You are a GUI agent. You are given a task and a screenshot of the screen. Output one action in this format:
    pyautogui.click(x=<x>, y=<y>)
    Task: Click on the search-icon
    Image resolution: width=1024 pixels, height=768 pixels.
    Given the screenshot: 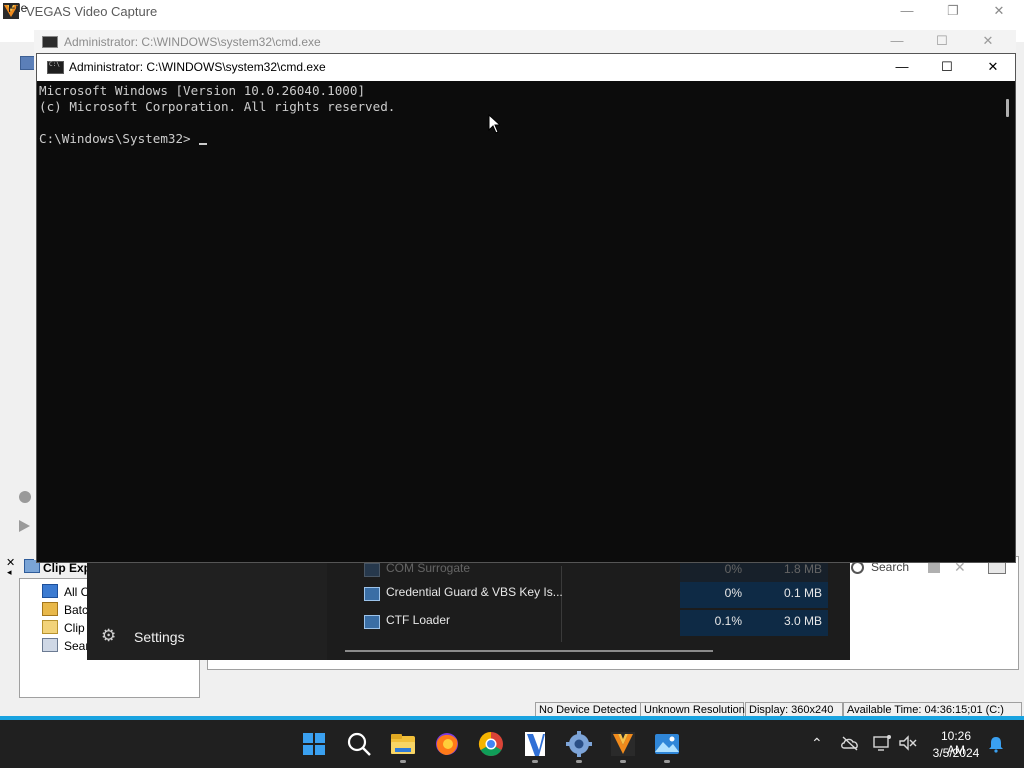 What is the action you would take?
    pyautogui.click(x=359, y=744)
    